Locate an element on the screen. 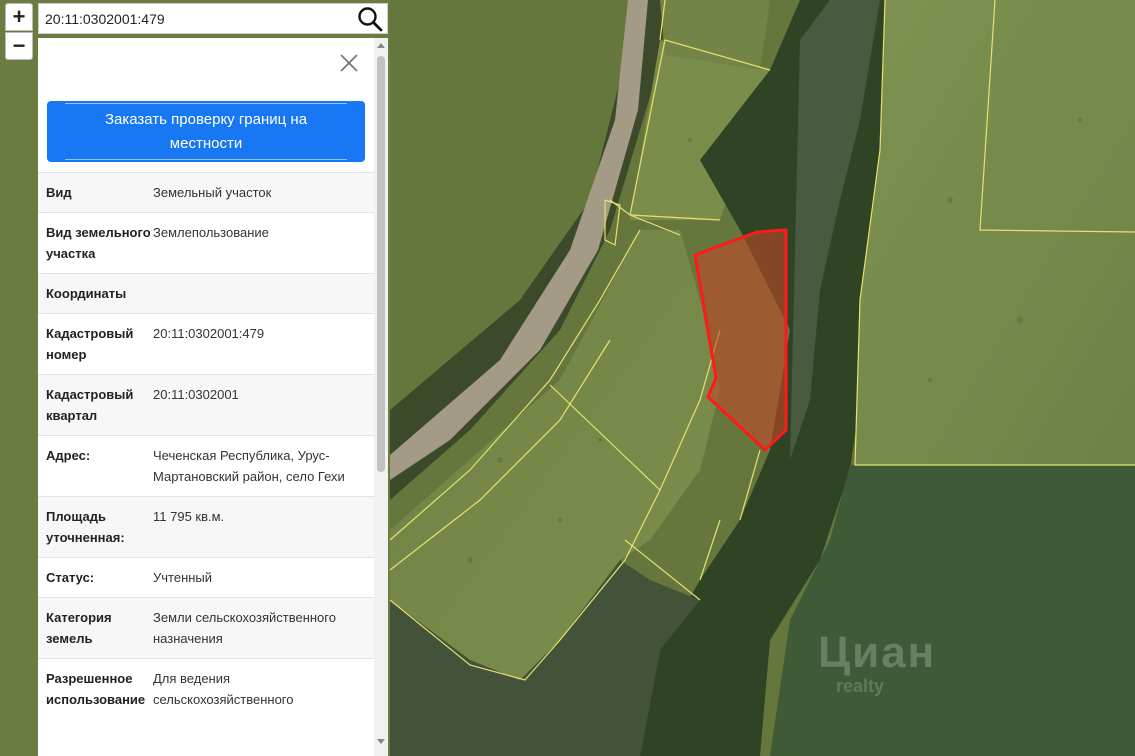 This screenshot has width=1135, height=756. search-button is located at coordinates (370, 18).